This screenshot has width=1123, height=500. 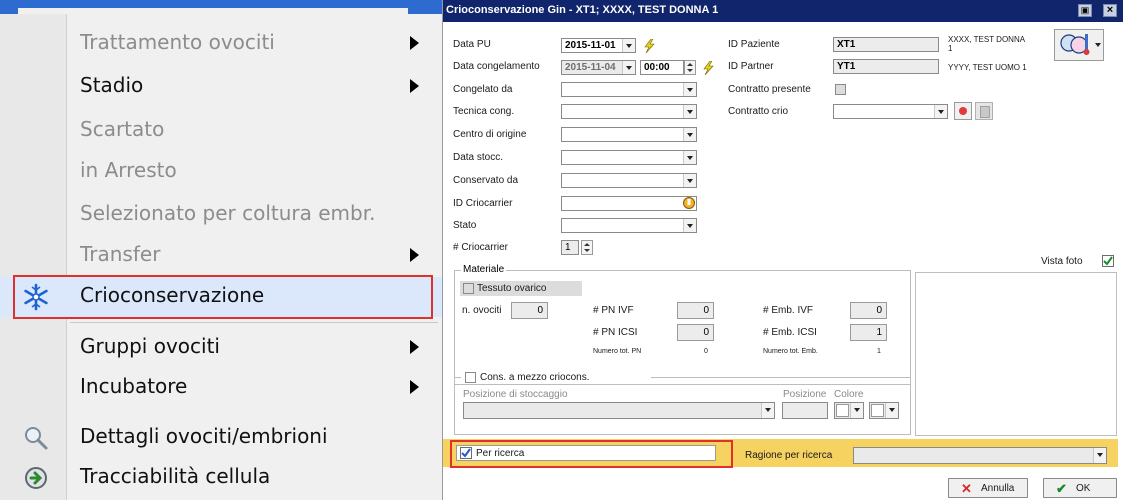 I want to click on data-congelamento-value: 2015-11-04, so click(x=590, y=67).